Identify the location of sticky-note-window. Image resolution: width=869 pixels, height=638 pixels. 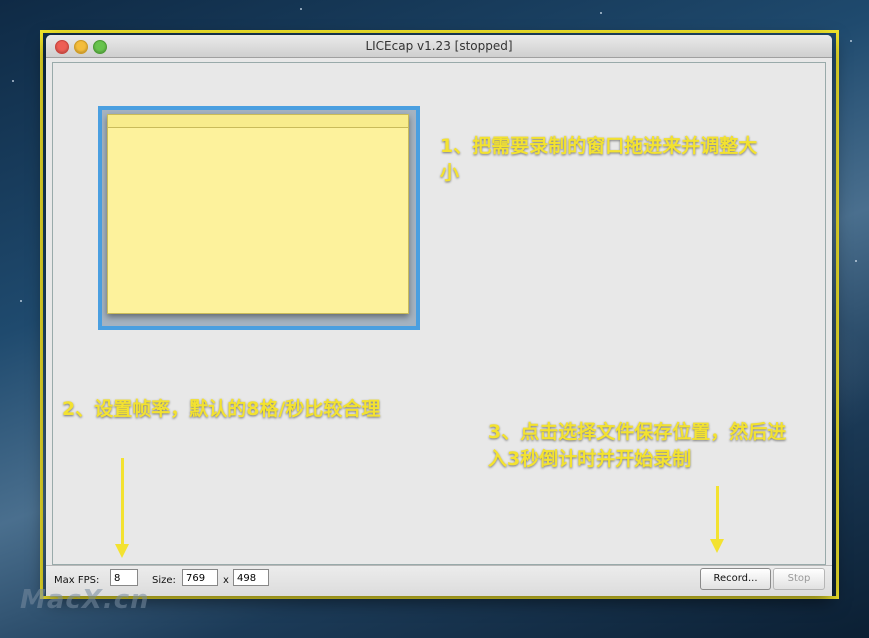
(258, 214).